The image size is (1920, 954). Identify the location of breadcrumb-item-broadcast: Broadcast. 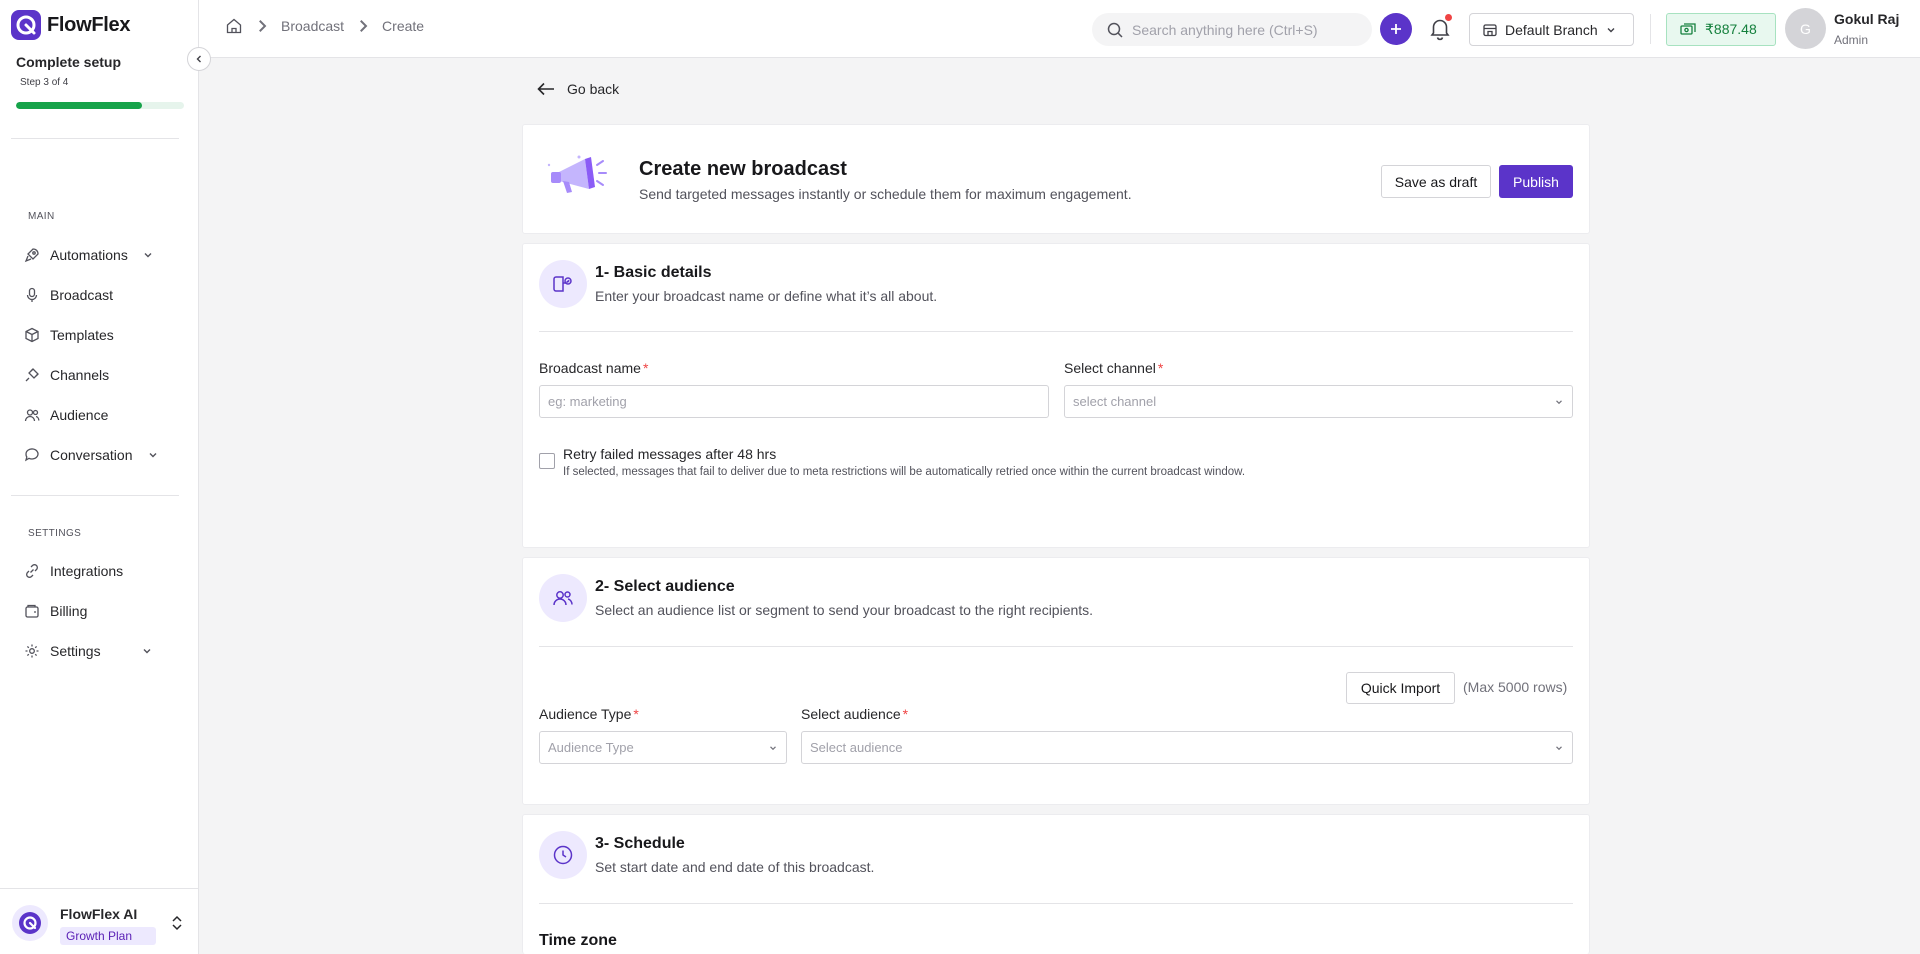
(312, 26).